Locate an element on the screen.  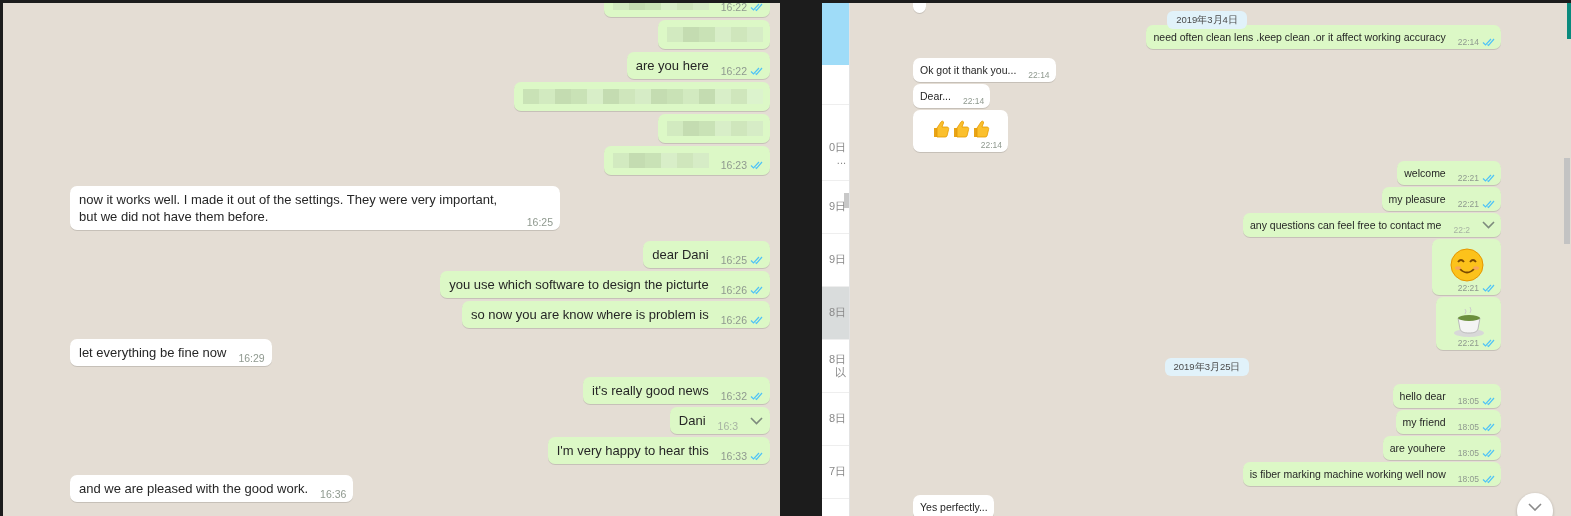
message-text: you use which software to design the picturte is located at coordinates (579, 284).